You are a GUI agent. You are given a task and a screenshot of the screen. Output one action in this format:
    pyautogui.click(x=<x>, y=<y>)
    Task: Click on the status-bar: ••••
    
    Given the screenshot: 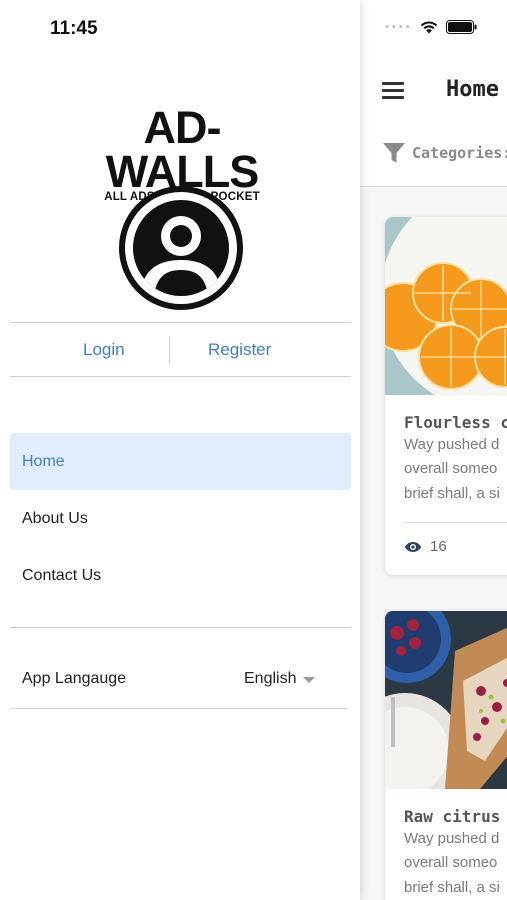 What is the action you would take?
    pyautogui.click(x=433, y=30)
    